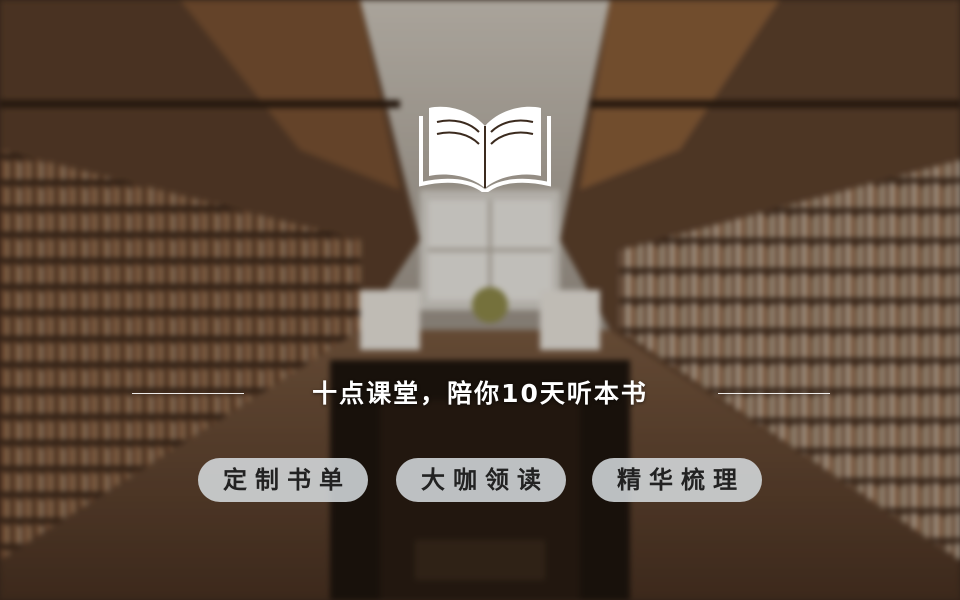  What do you see at coordinates (480, 393) in the screenshot?
I see `tagline: 十点课堂，陪你10天听本书` at bounding box center [480, 393].